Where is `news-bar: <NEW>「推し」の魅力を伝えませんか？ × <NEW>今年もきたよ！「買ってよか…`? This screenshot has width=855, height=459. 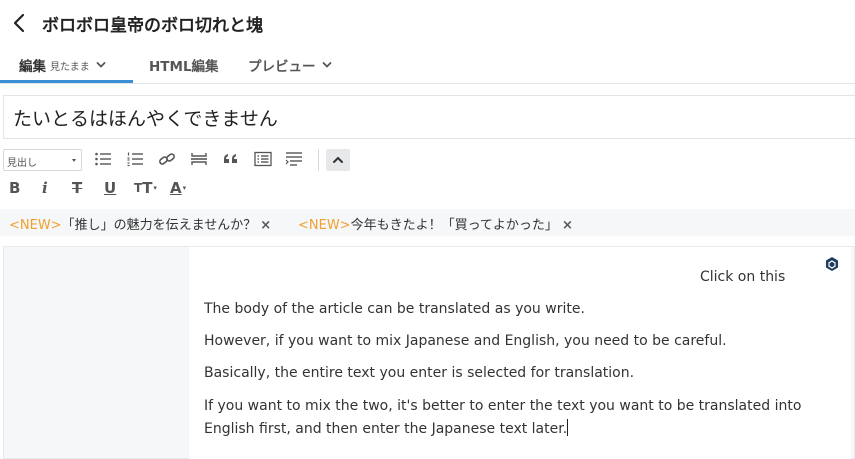 news-bar: <NEW>「推し」の魅力を伝えませんか？ × <NEW>今年もきたよ！「買ってよか… is located at coordinates (427, 222).